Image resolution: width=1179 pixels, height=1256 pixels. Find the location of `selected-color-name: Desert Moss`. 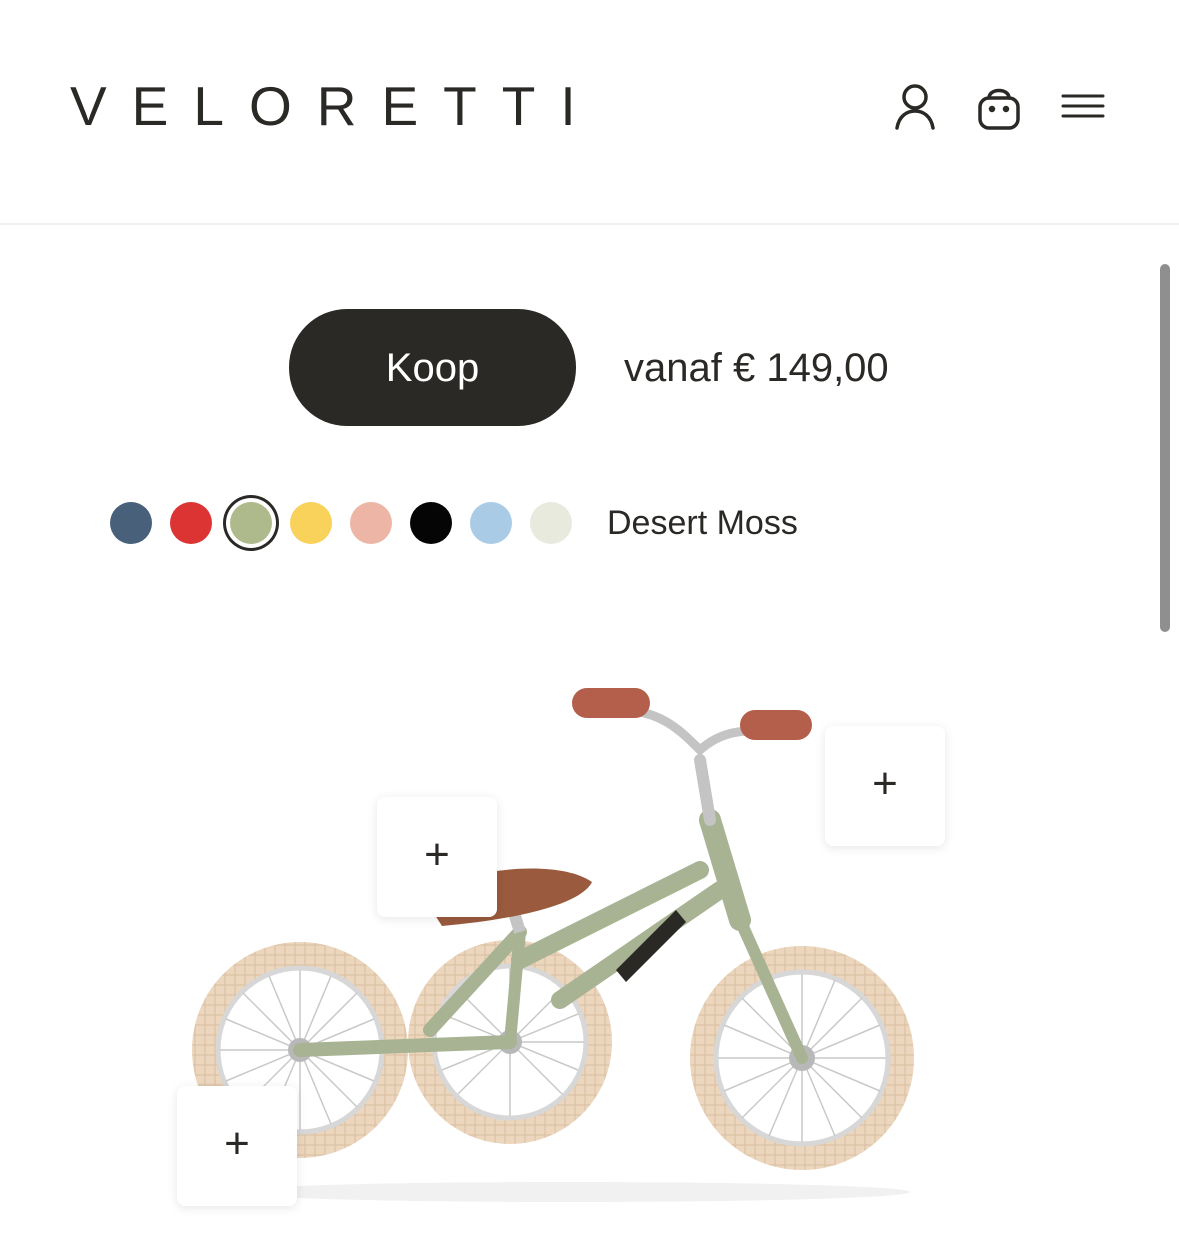

selected-color-name: Desert Moss is located at coordinates (702, 523).